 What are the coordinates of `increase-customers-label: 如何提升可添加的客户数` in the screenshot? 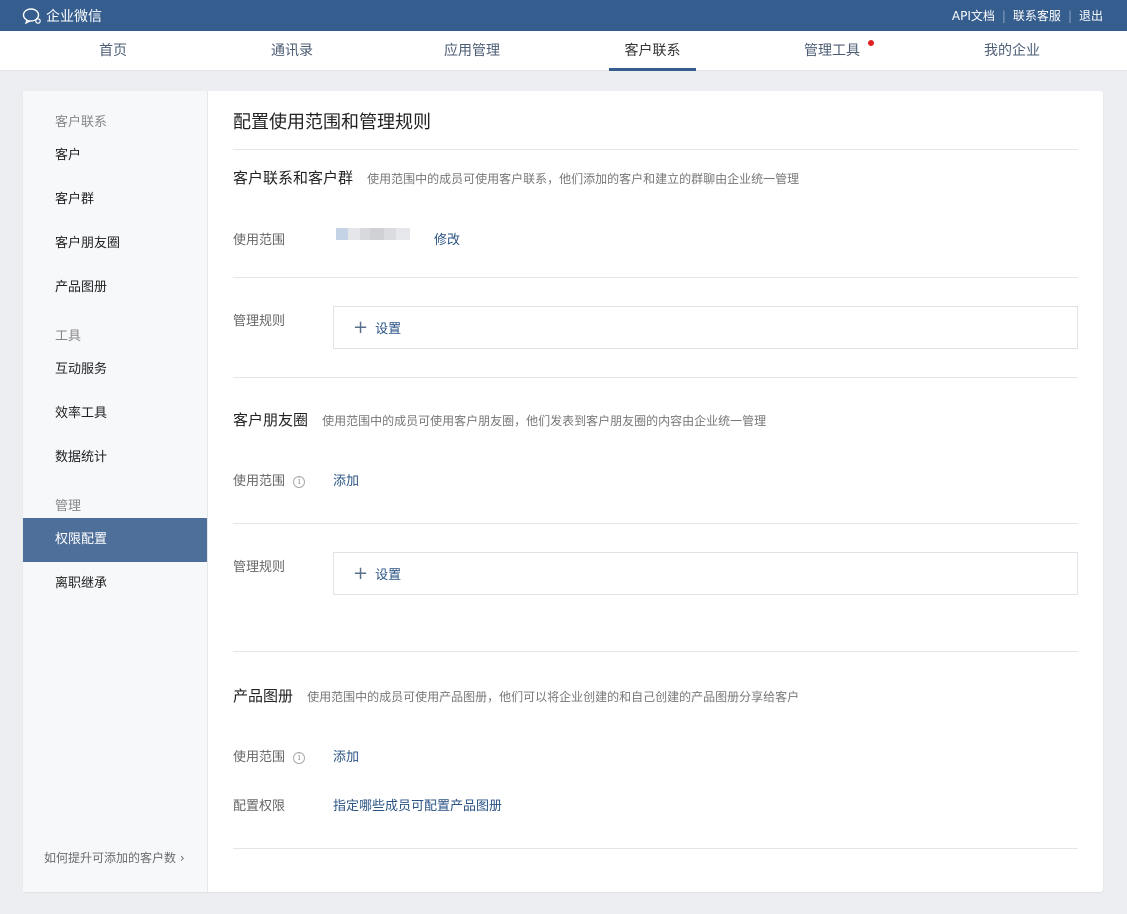 It's located at (110, 858).